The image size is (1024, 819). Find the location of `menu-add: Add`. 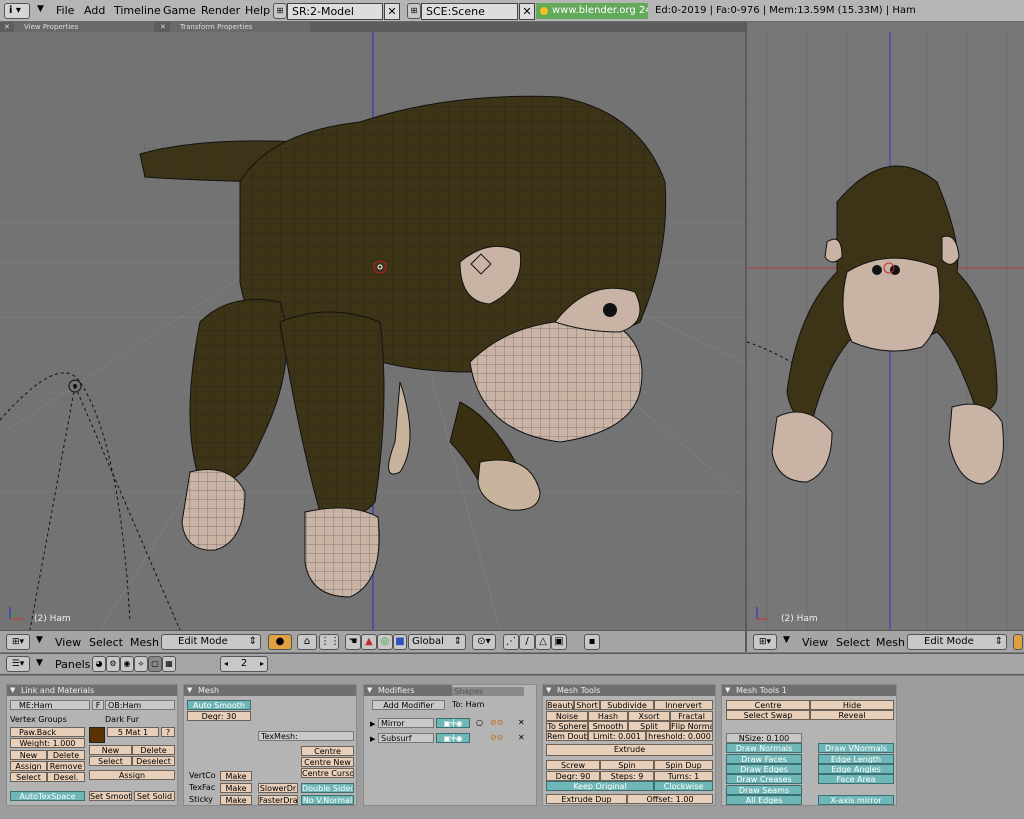

menu-add: Add is located at coordinates (94, 10).